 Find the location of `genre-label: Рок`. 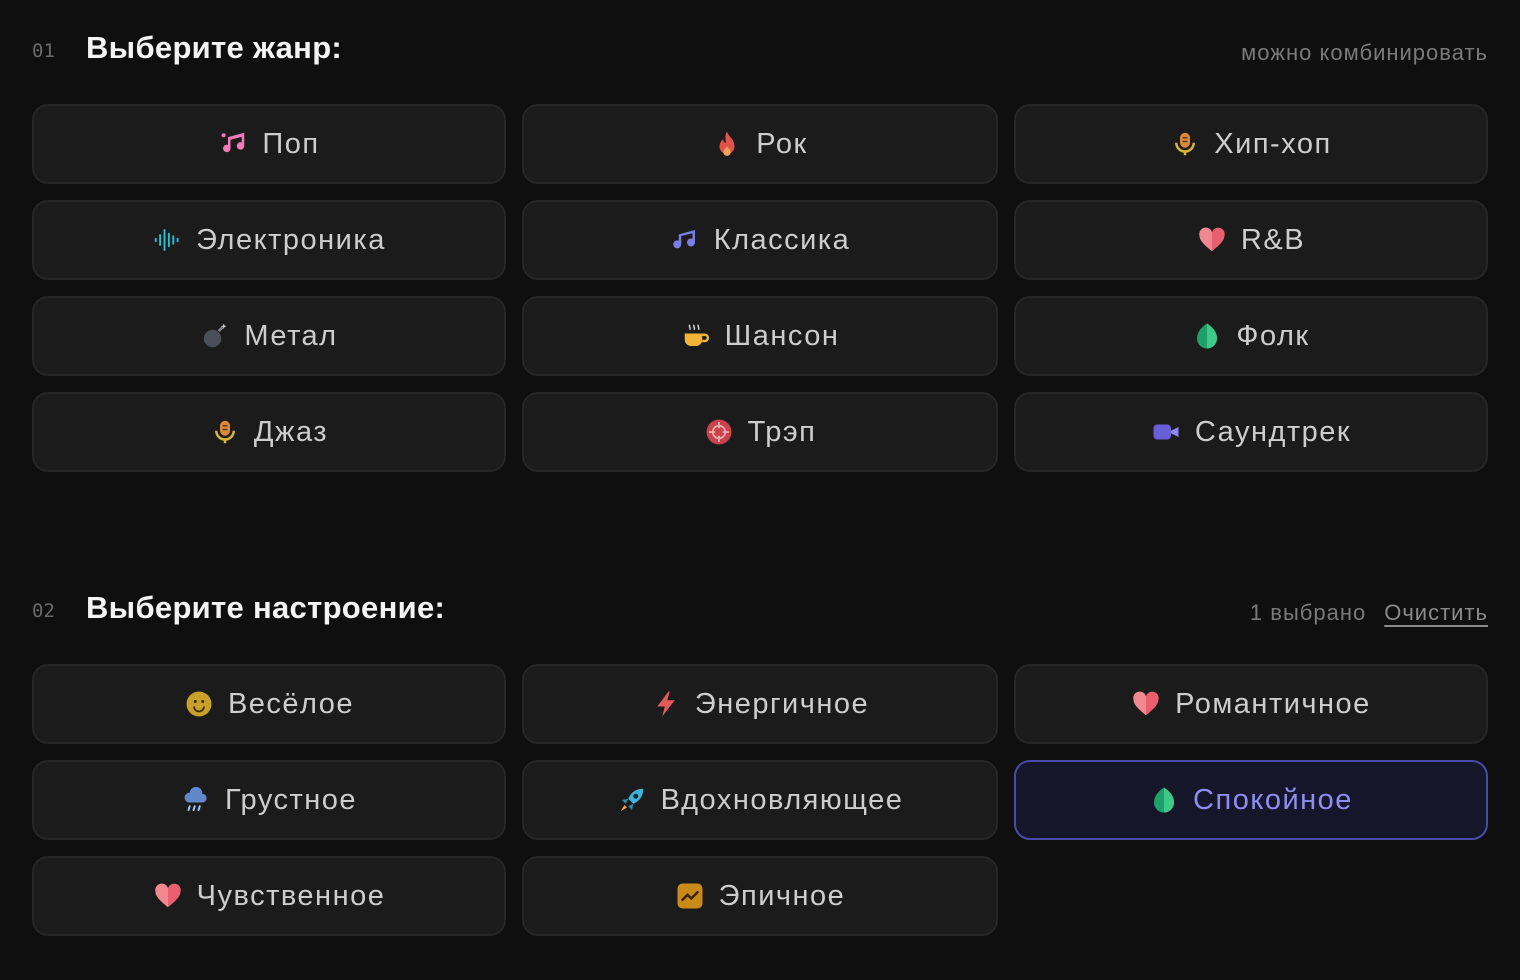

genre-label: Рок is located at coordinates (782, 143).